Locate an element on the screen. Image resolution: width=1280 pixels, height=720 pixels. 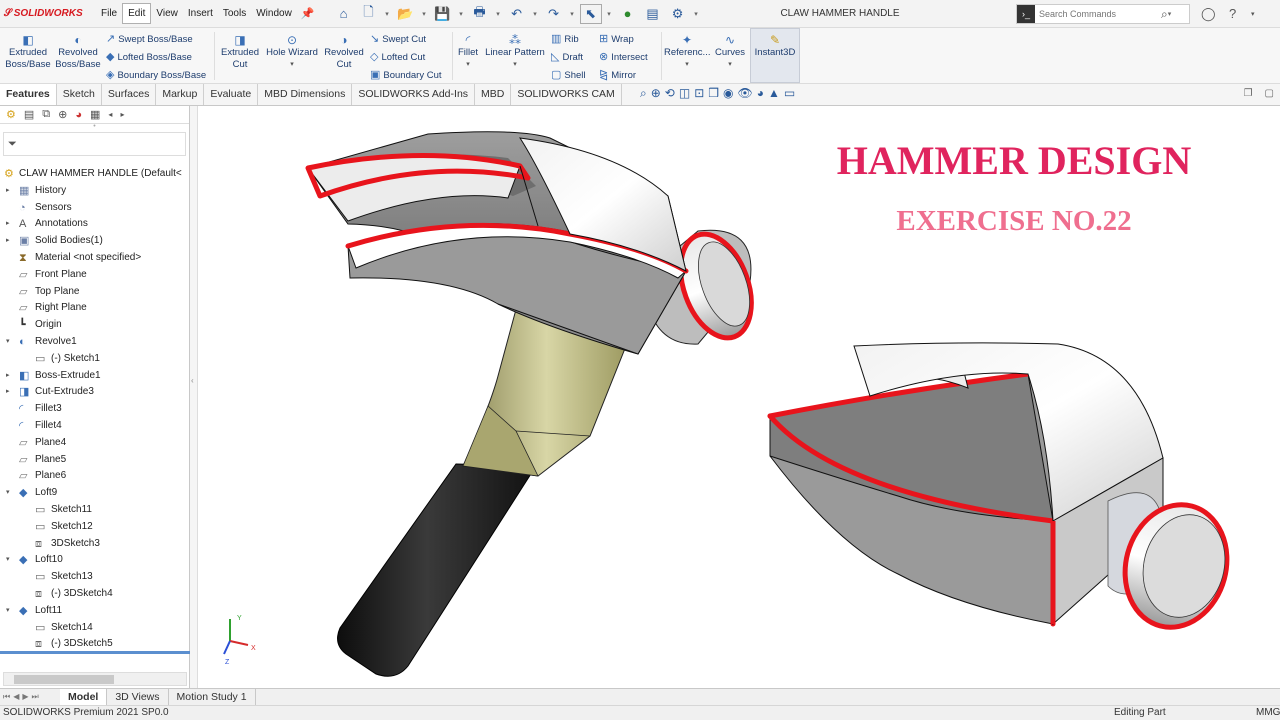
scene-icon: ▲ is located at coordinates (774, 93).